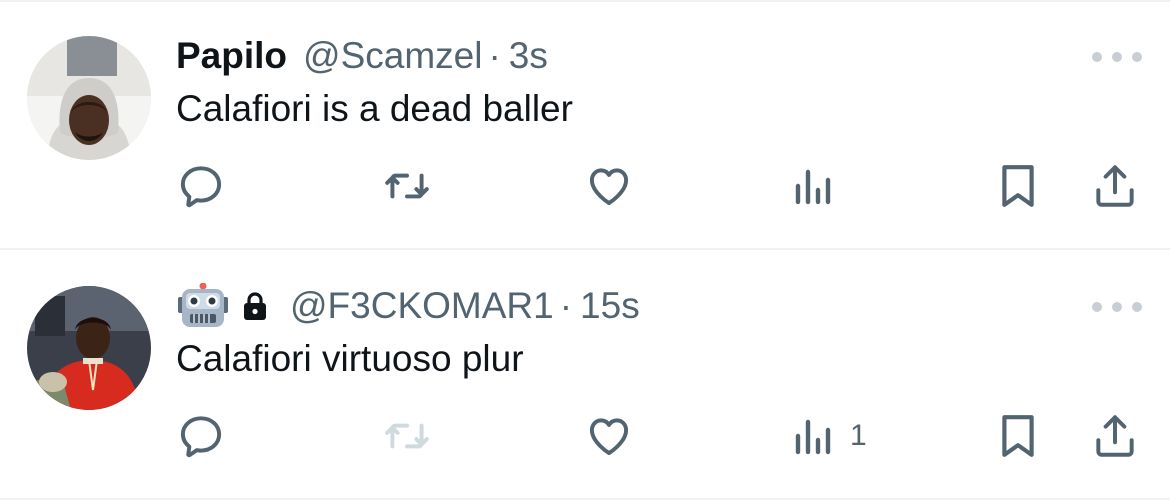 The image size is (1170, 501). Describe the element at coordinates (392, 56) in the screenshot. I see `user-handle: @Scamzel` at that location.